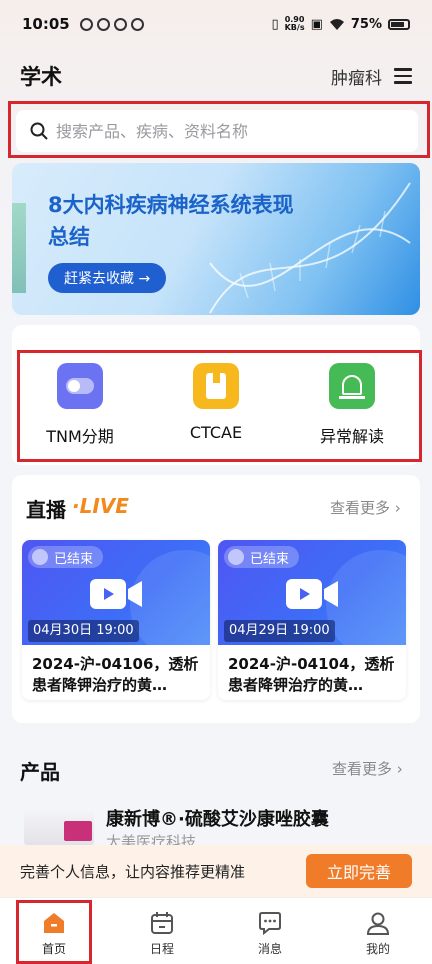  What do you see at coordinates (359, 871) in the screenshot?
I see `complete-profile-button: 立即完善` at bounding box center [359, 871].